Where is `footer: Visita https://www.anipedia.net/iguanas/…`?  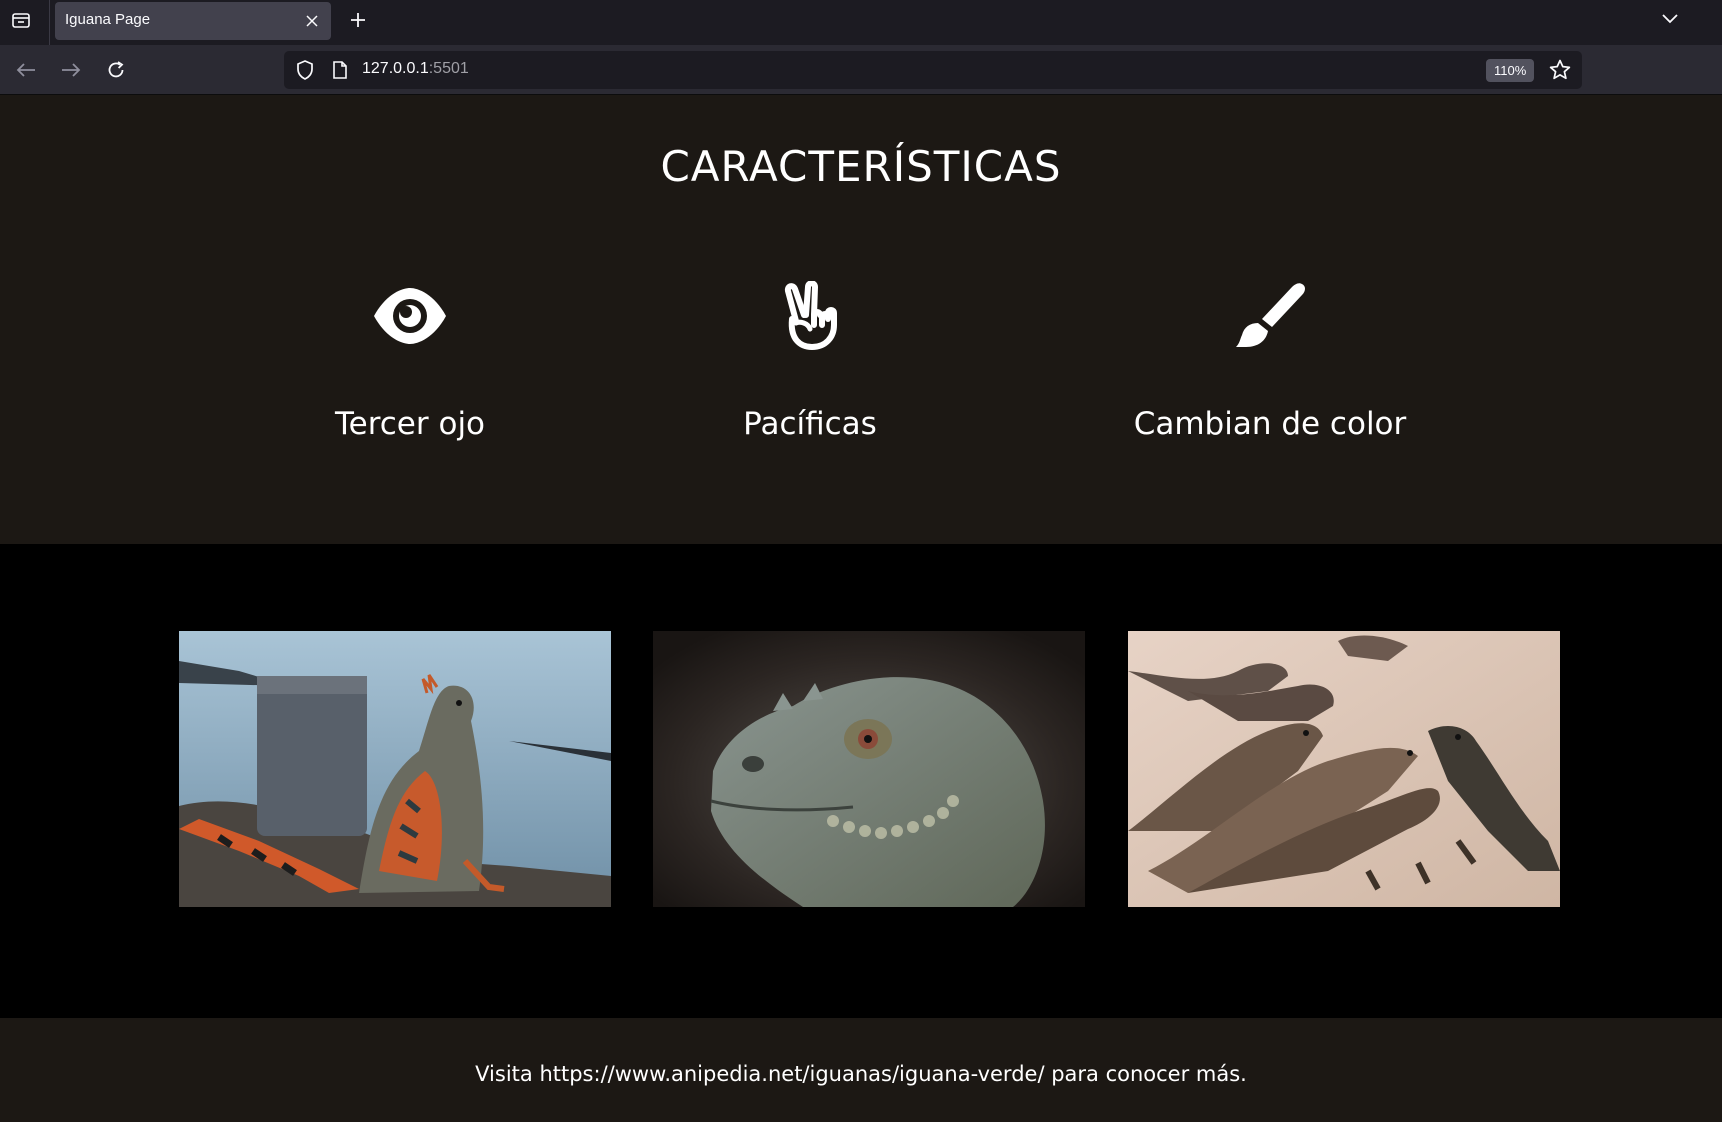
footer: Visita https://www.anipedia.net/iguanas/… is located at coordinates (861, 1070).